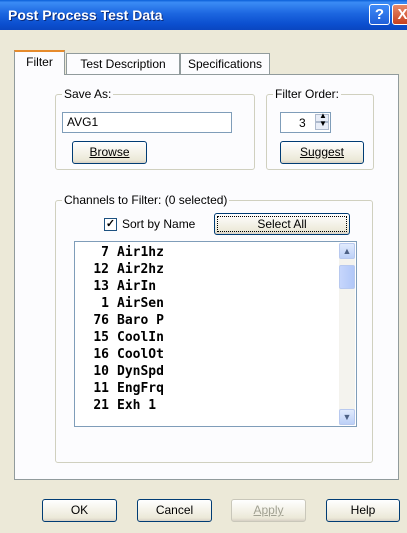 The height and width of the screenshot is (533, 407). What do you see at coordinates (140, 337) in the screenshot?
I see `channel-name: CoolIn` at bounding box center [140, 337].